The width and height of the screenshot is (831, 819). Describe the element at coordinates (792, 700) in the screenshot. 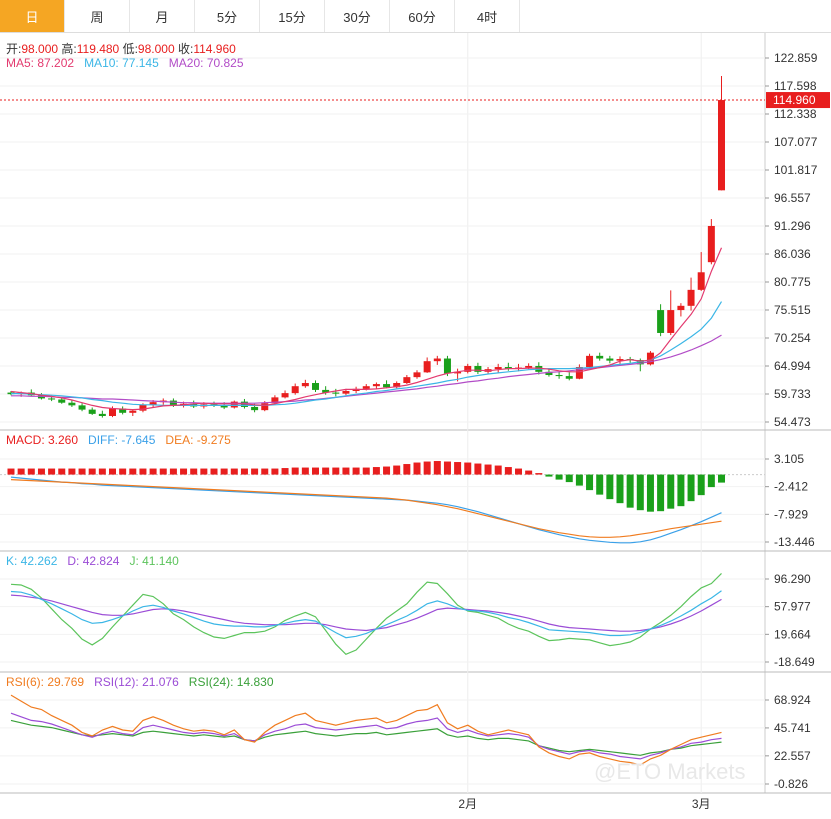

I see `rsi-tick-label-0: 68.924` at that location.